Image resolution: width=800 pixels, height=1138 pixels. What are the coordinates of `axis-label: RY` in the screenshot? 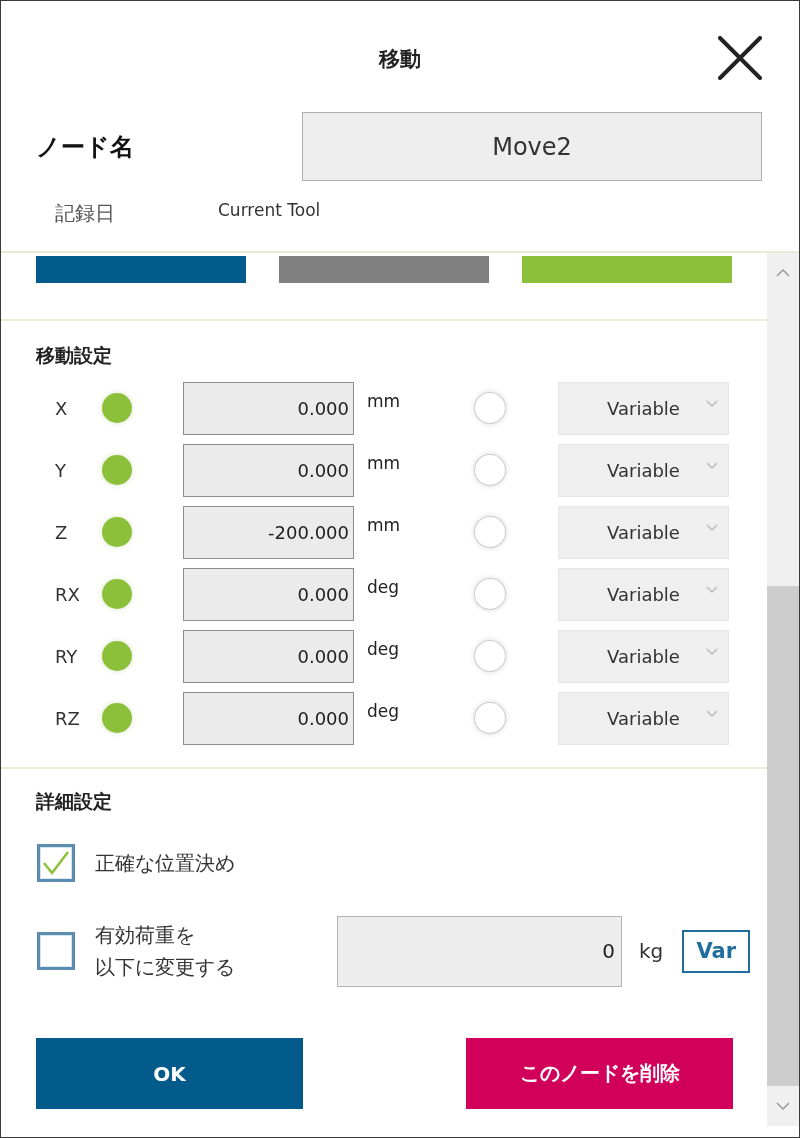 It's located at (66, 656).